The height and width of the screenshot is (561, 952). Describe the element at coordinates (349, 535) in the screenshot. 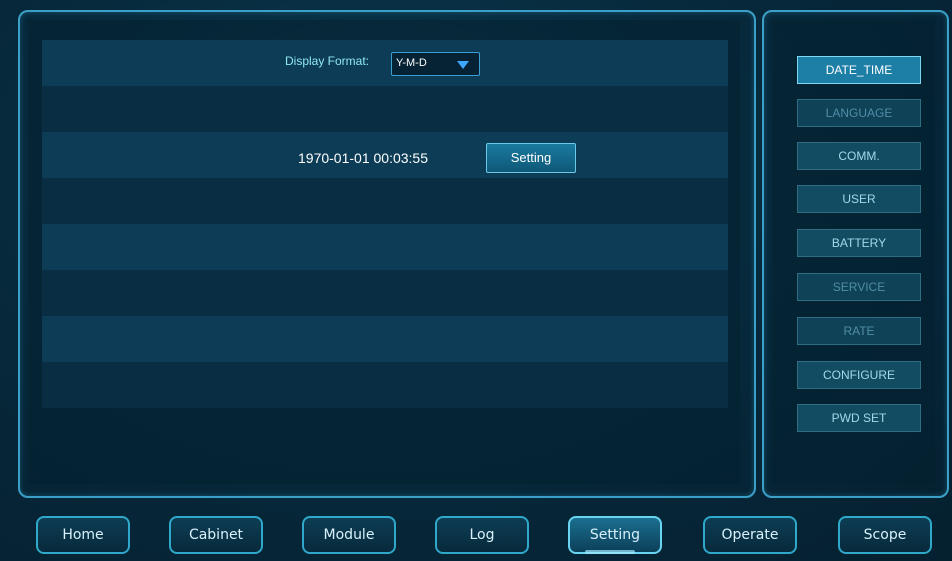

I see `nav-module: Module` at that location.